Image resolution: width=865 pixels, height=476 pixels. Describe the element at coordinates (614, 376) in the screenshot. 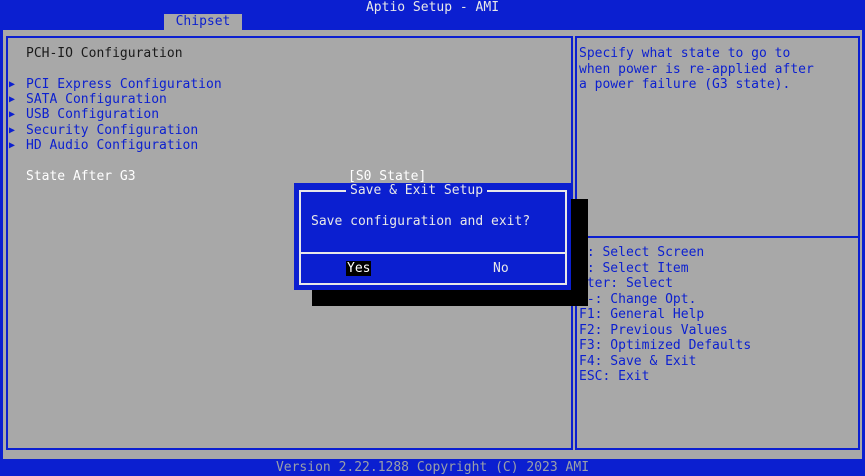

I see `key-hint: ESC: Exit` at that location.